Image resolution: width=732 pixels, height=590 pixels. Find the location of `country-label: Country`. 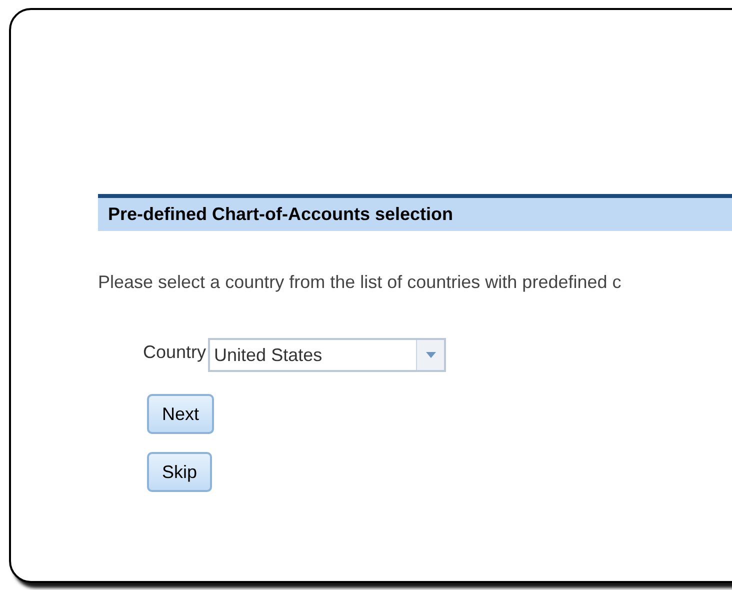

country-label: Country is located at coordinates (174, 352).